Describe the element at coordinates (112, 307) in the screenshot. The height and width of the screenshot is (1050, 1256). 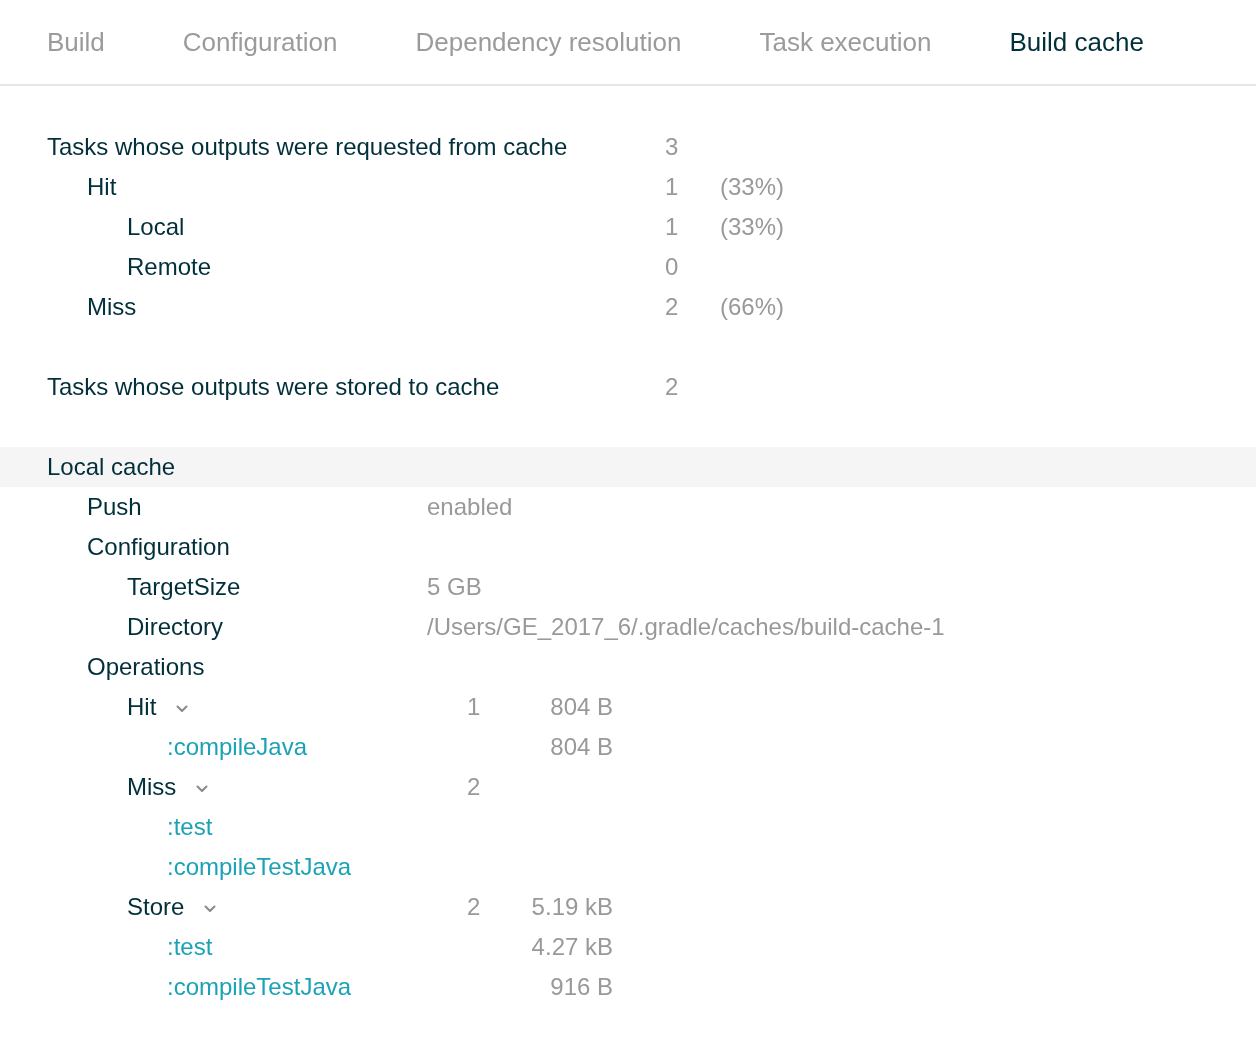
I see `stat-label: Miss` at that location.